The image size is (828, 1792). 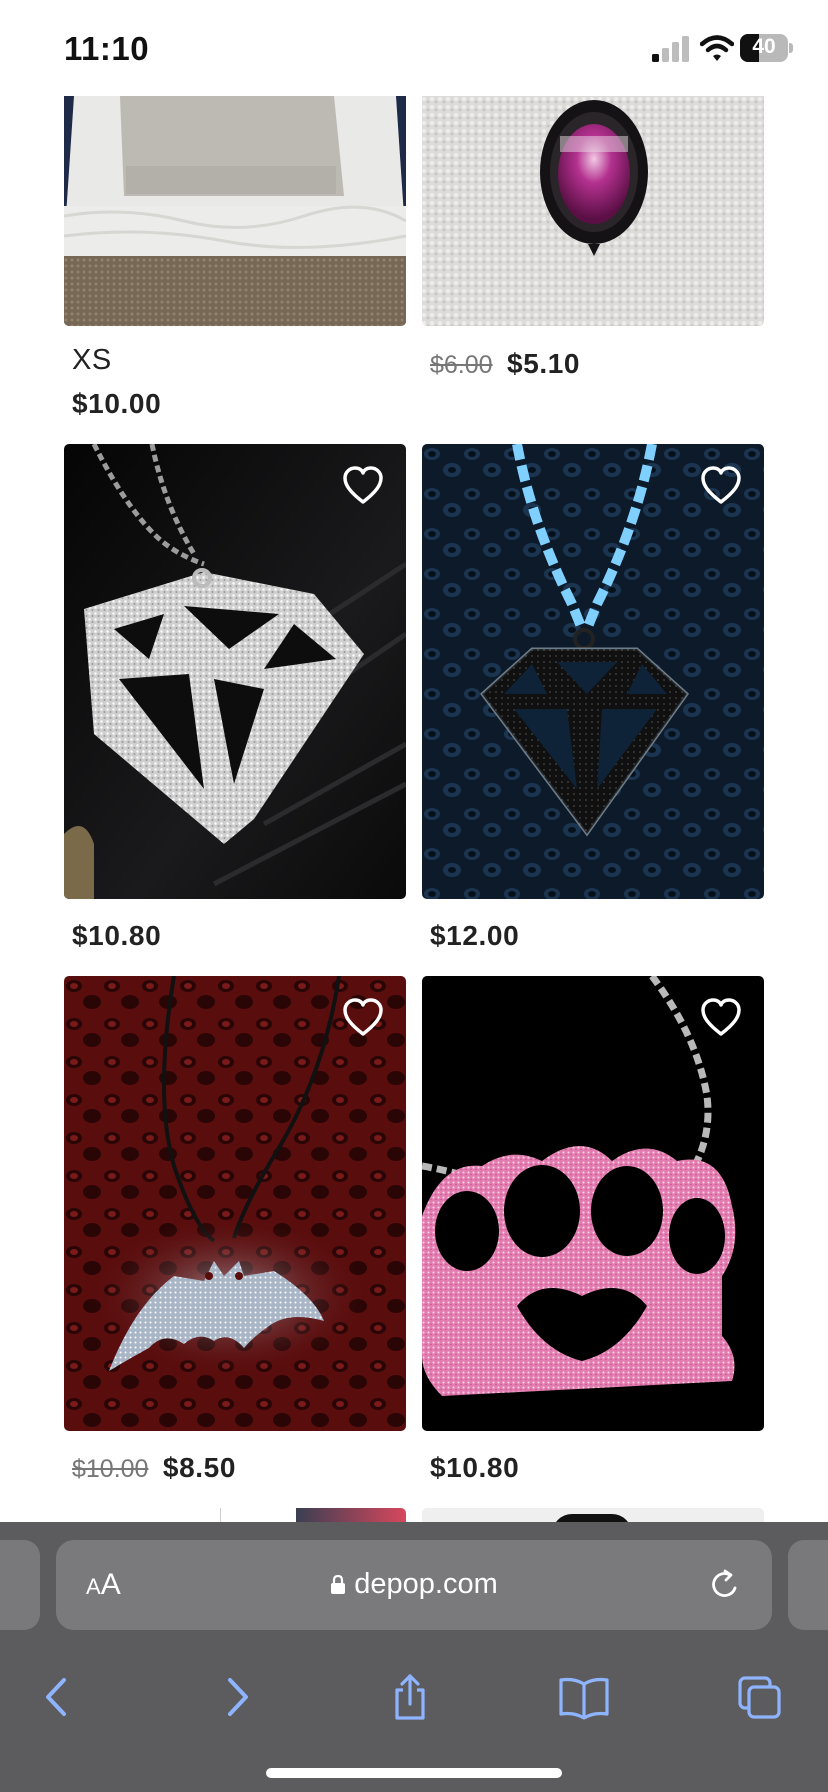 What do you see at coordinates (461, 365) in the screenshot?
I see `product-original-price: $6.00` at bounding box center [461, 365].